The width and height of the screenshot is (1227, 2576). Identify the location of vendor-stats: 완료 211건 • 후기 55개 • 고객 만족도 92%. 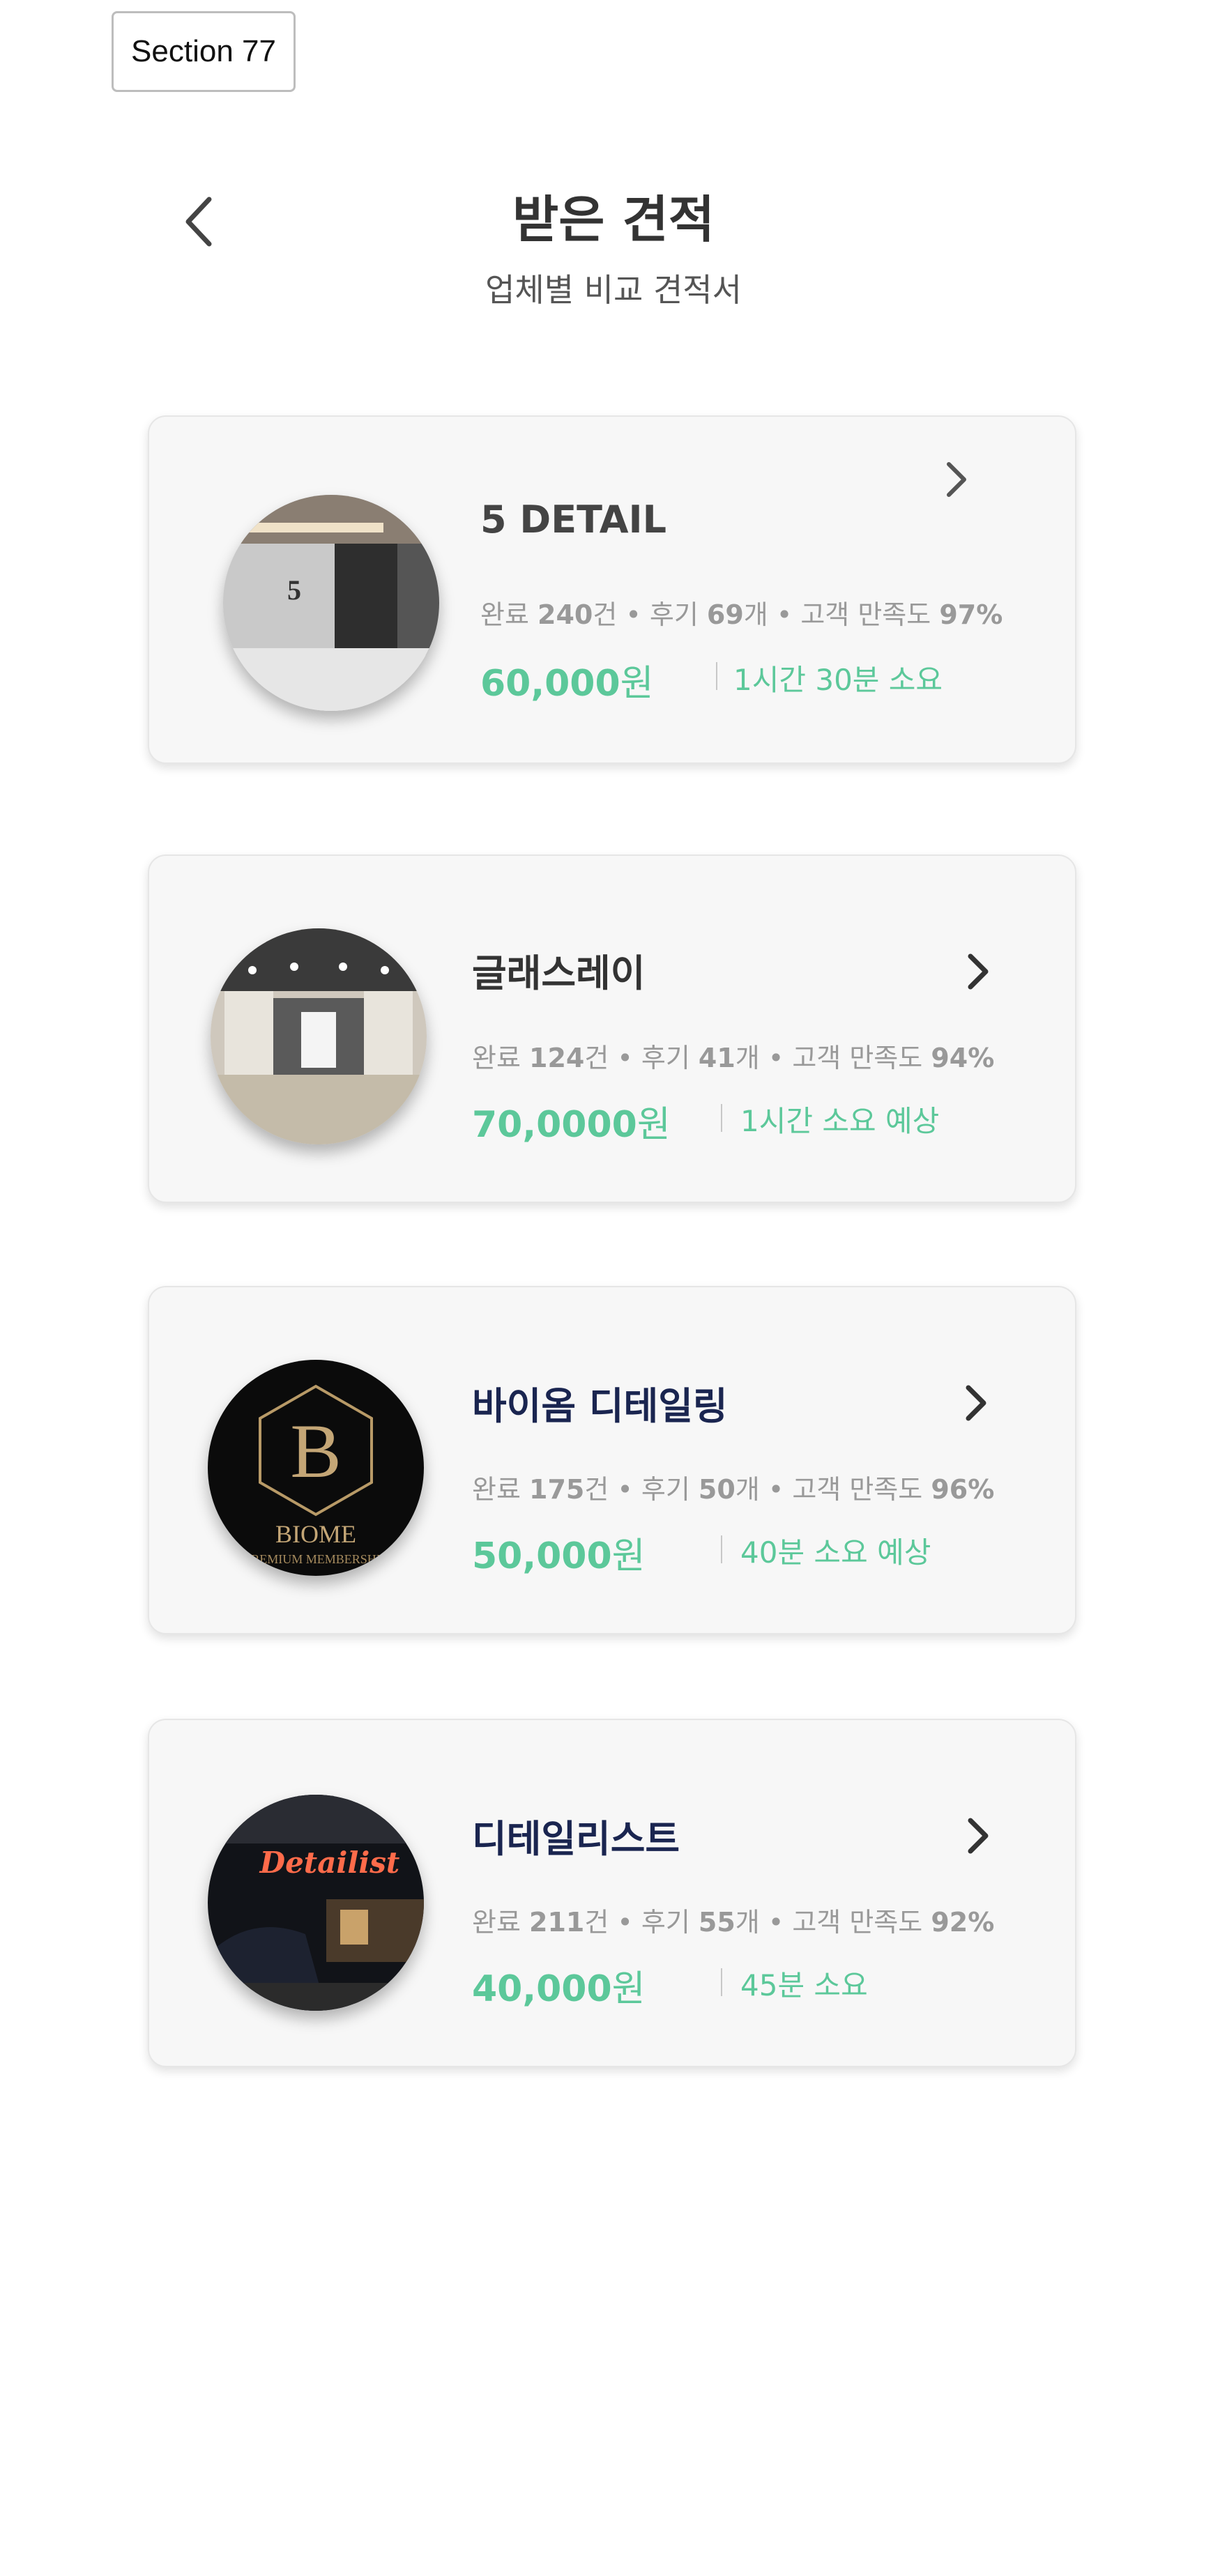
(733, 1922).